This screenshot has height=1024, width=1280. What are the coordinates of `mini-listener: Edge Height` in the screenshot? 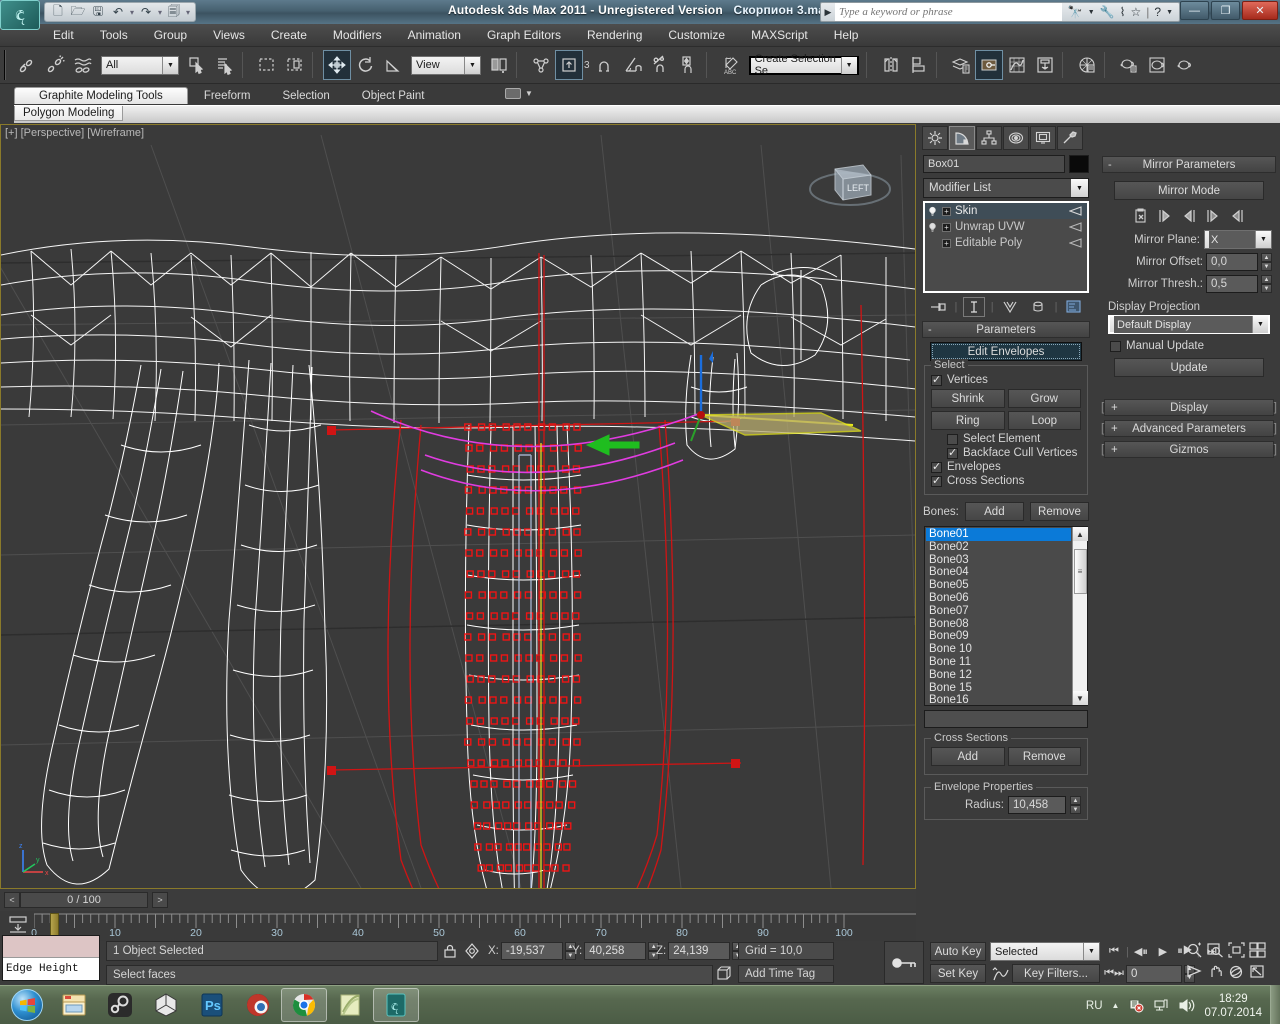 It's located at (51, 958).